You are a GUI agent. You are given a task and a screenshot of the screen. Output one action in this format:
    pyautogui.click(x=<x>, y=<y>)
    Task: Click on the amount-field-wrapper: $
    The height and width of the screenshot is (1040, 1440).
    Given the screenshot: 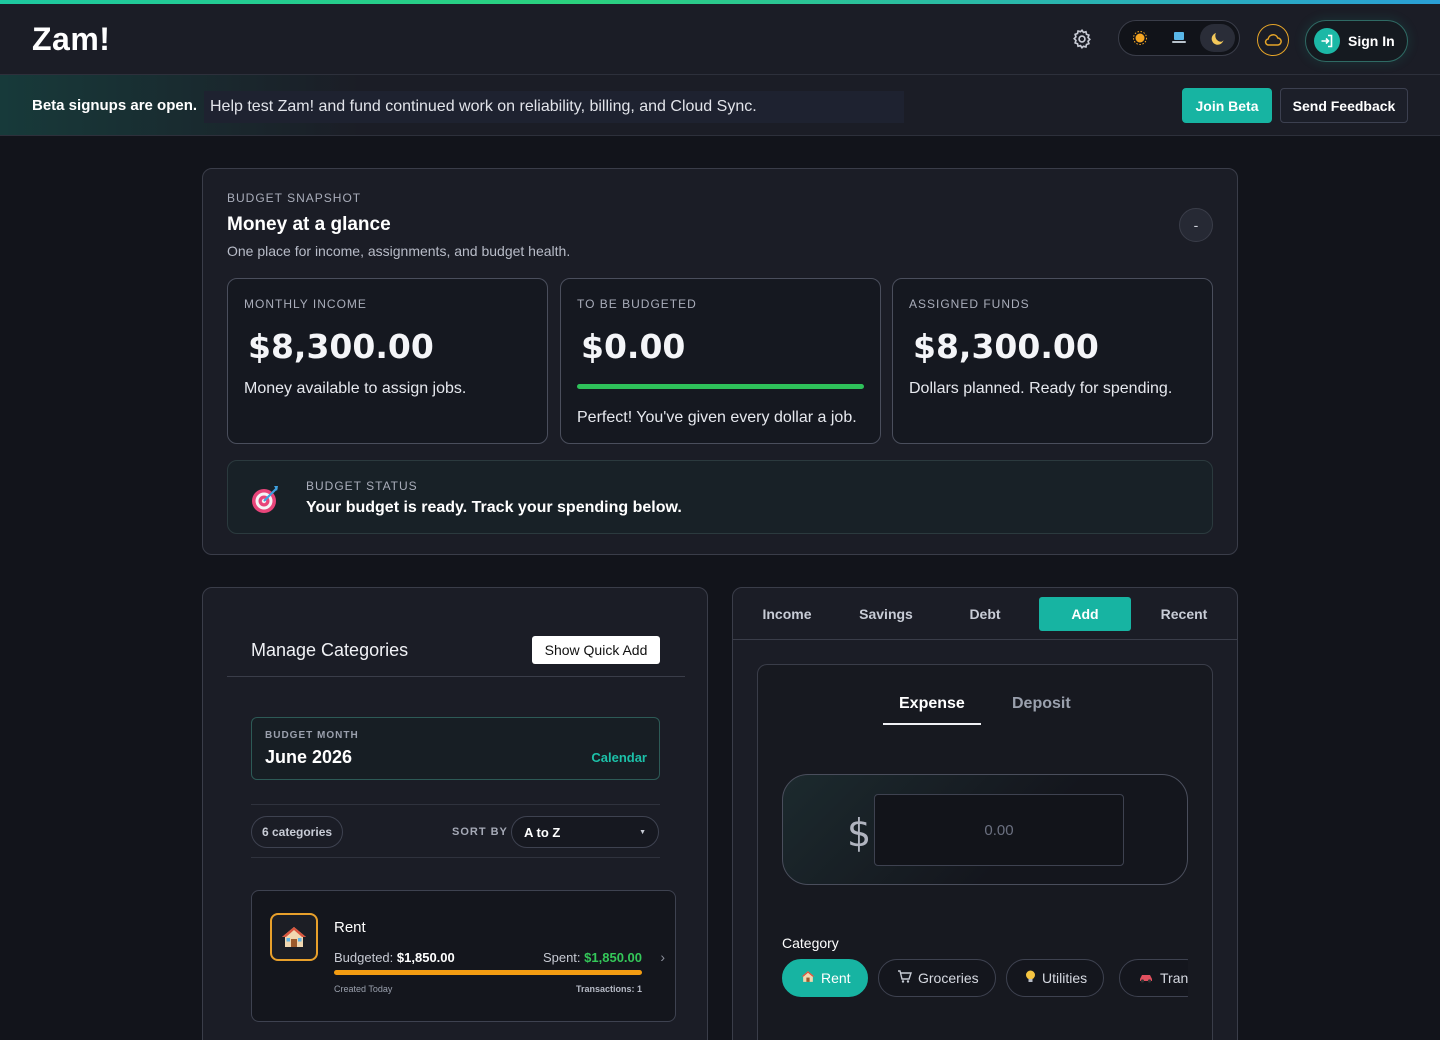 What is the action you would take?
    pyautogui.click(x=985, y=829)
    